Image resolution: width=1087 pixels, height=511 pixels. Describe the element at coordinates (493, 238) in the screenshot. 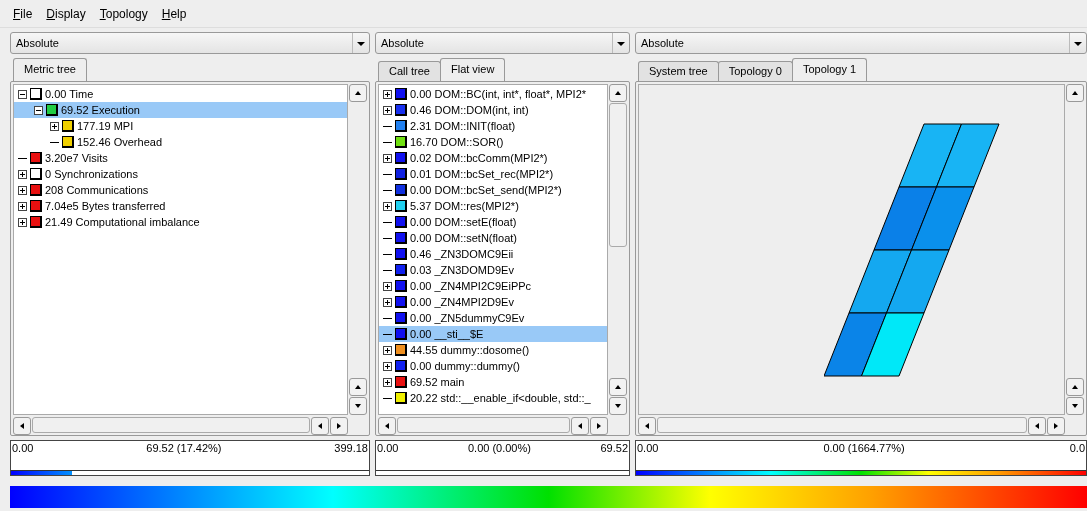

I see `tree-item: 0.00 DOM::setN(float)` at that location.